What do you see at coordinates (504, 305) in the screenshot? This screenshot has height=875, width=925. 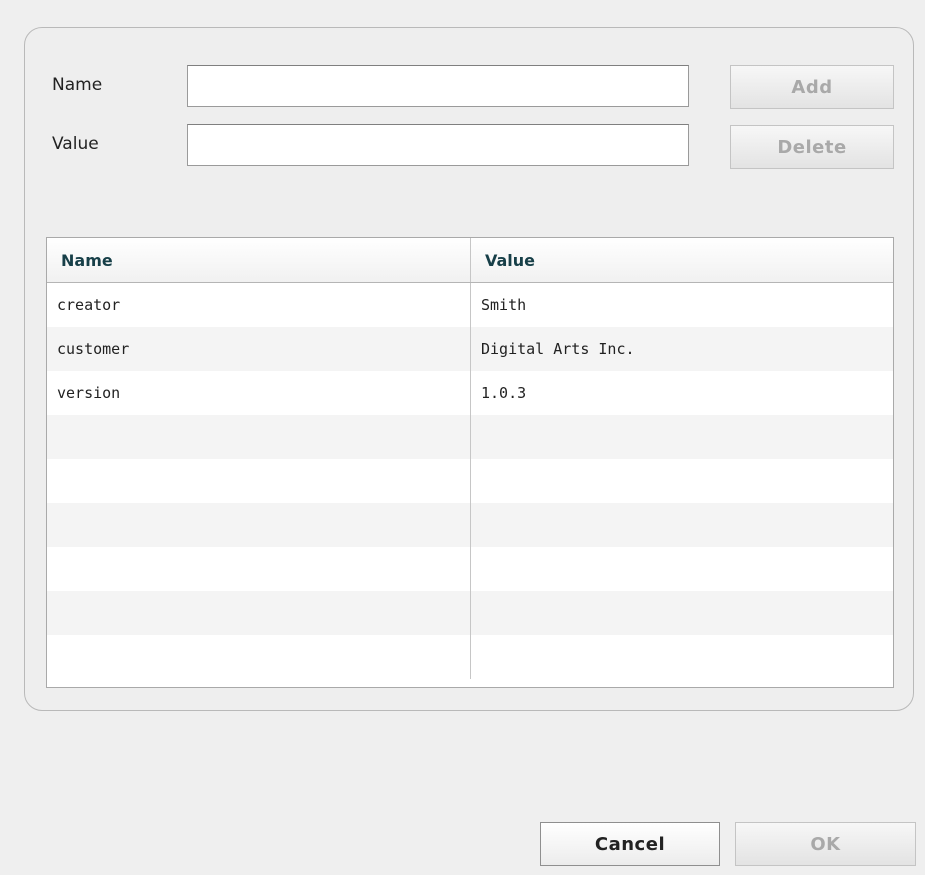 I see `cell-value: Smith` at bounding box center [504, 305].